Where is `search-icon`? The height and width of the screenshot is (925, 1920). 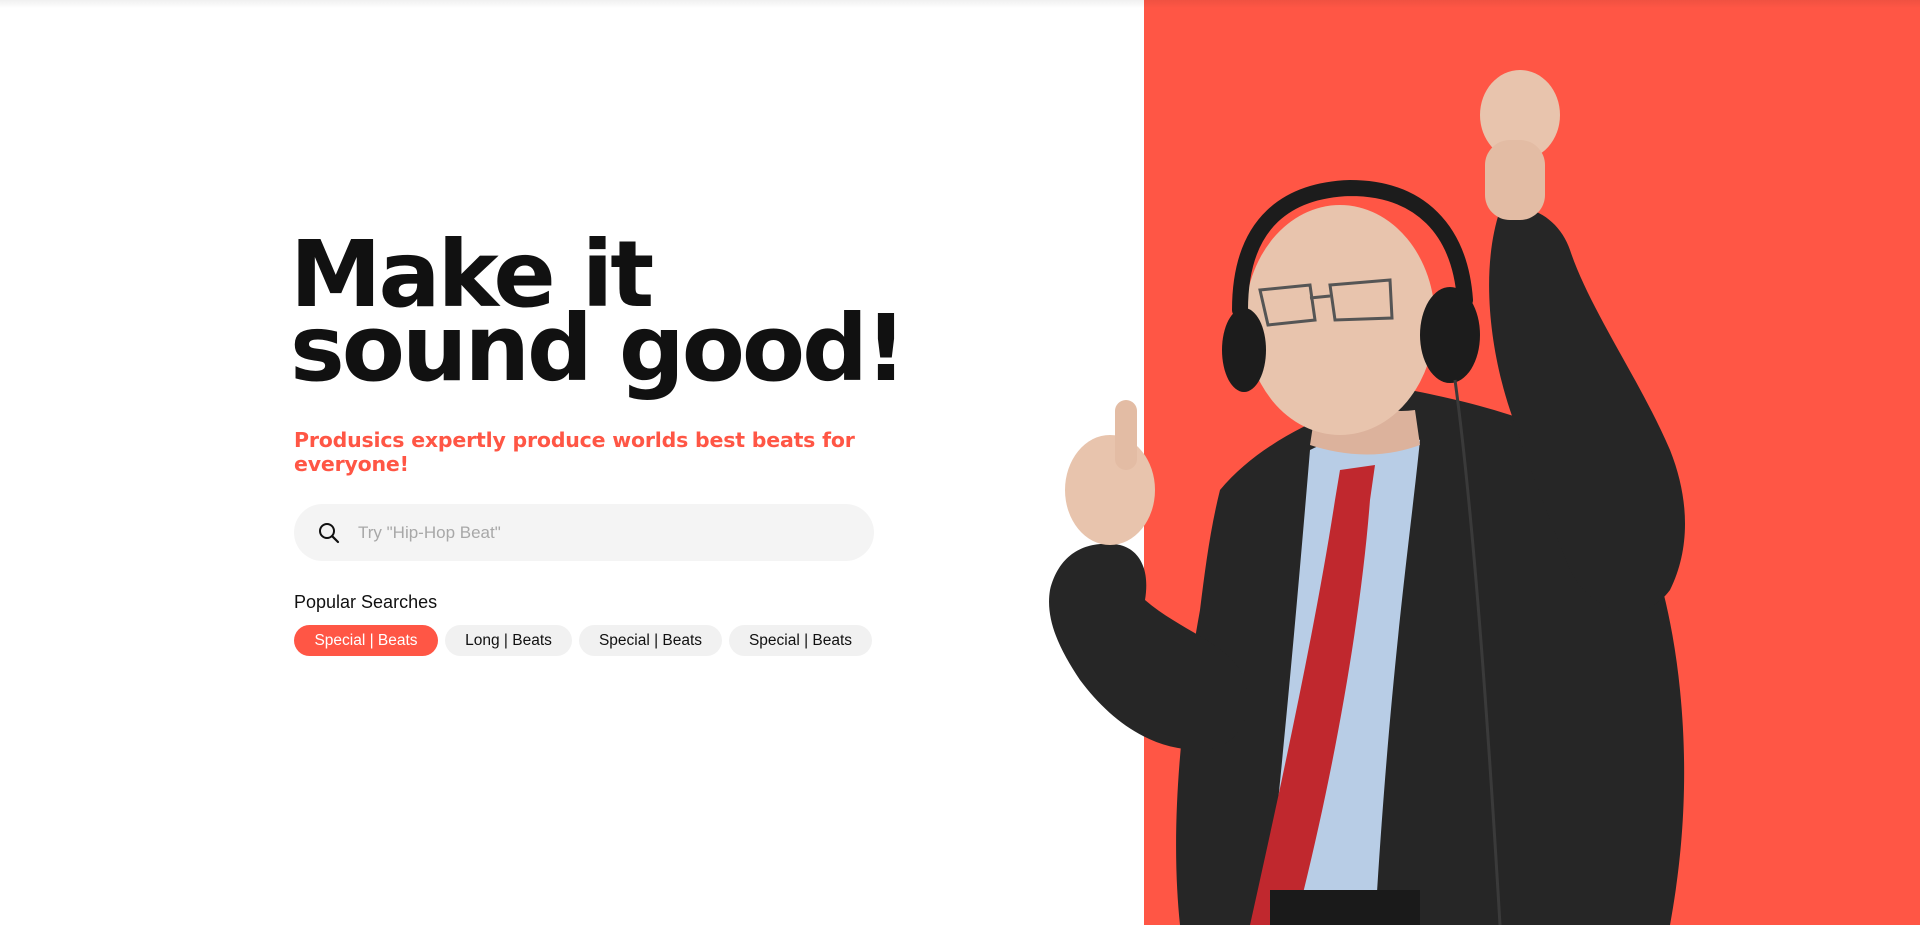
search-icon is located at coordinates (329, 533).